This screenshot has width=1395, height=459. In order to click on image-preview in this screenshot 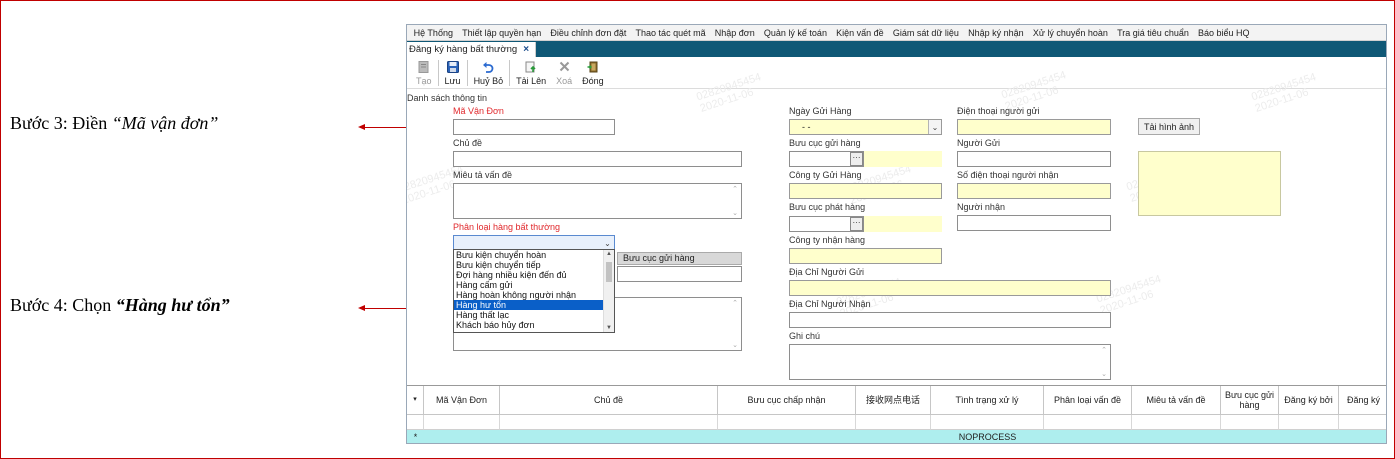, I will do `click(1209, 183)`.